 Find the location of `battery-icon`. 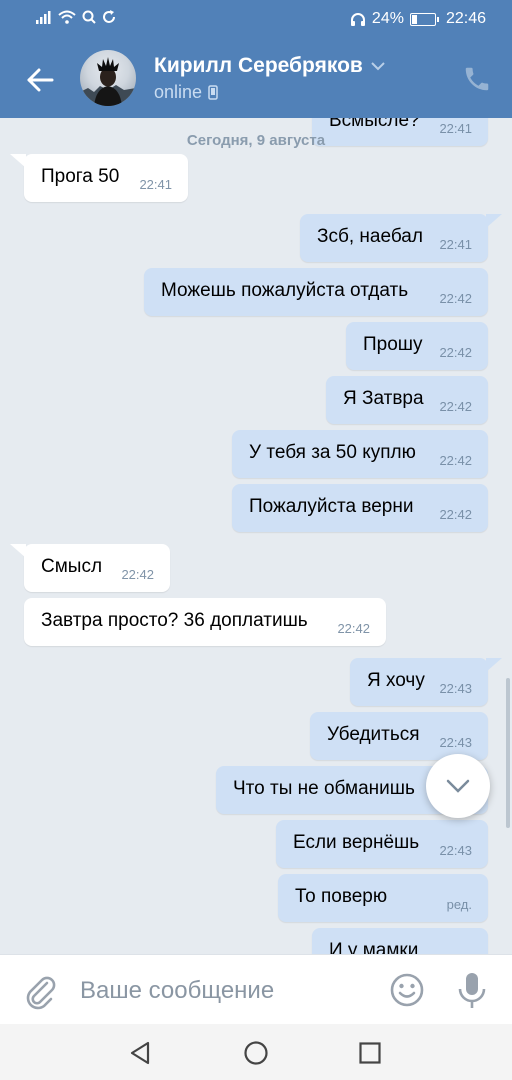

battery-icon is located at coordinates (424, 19).